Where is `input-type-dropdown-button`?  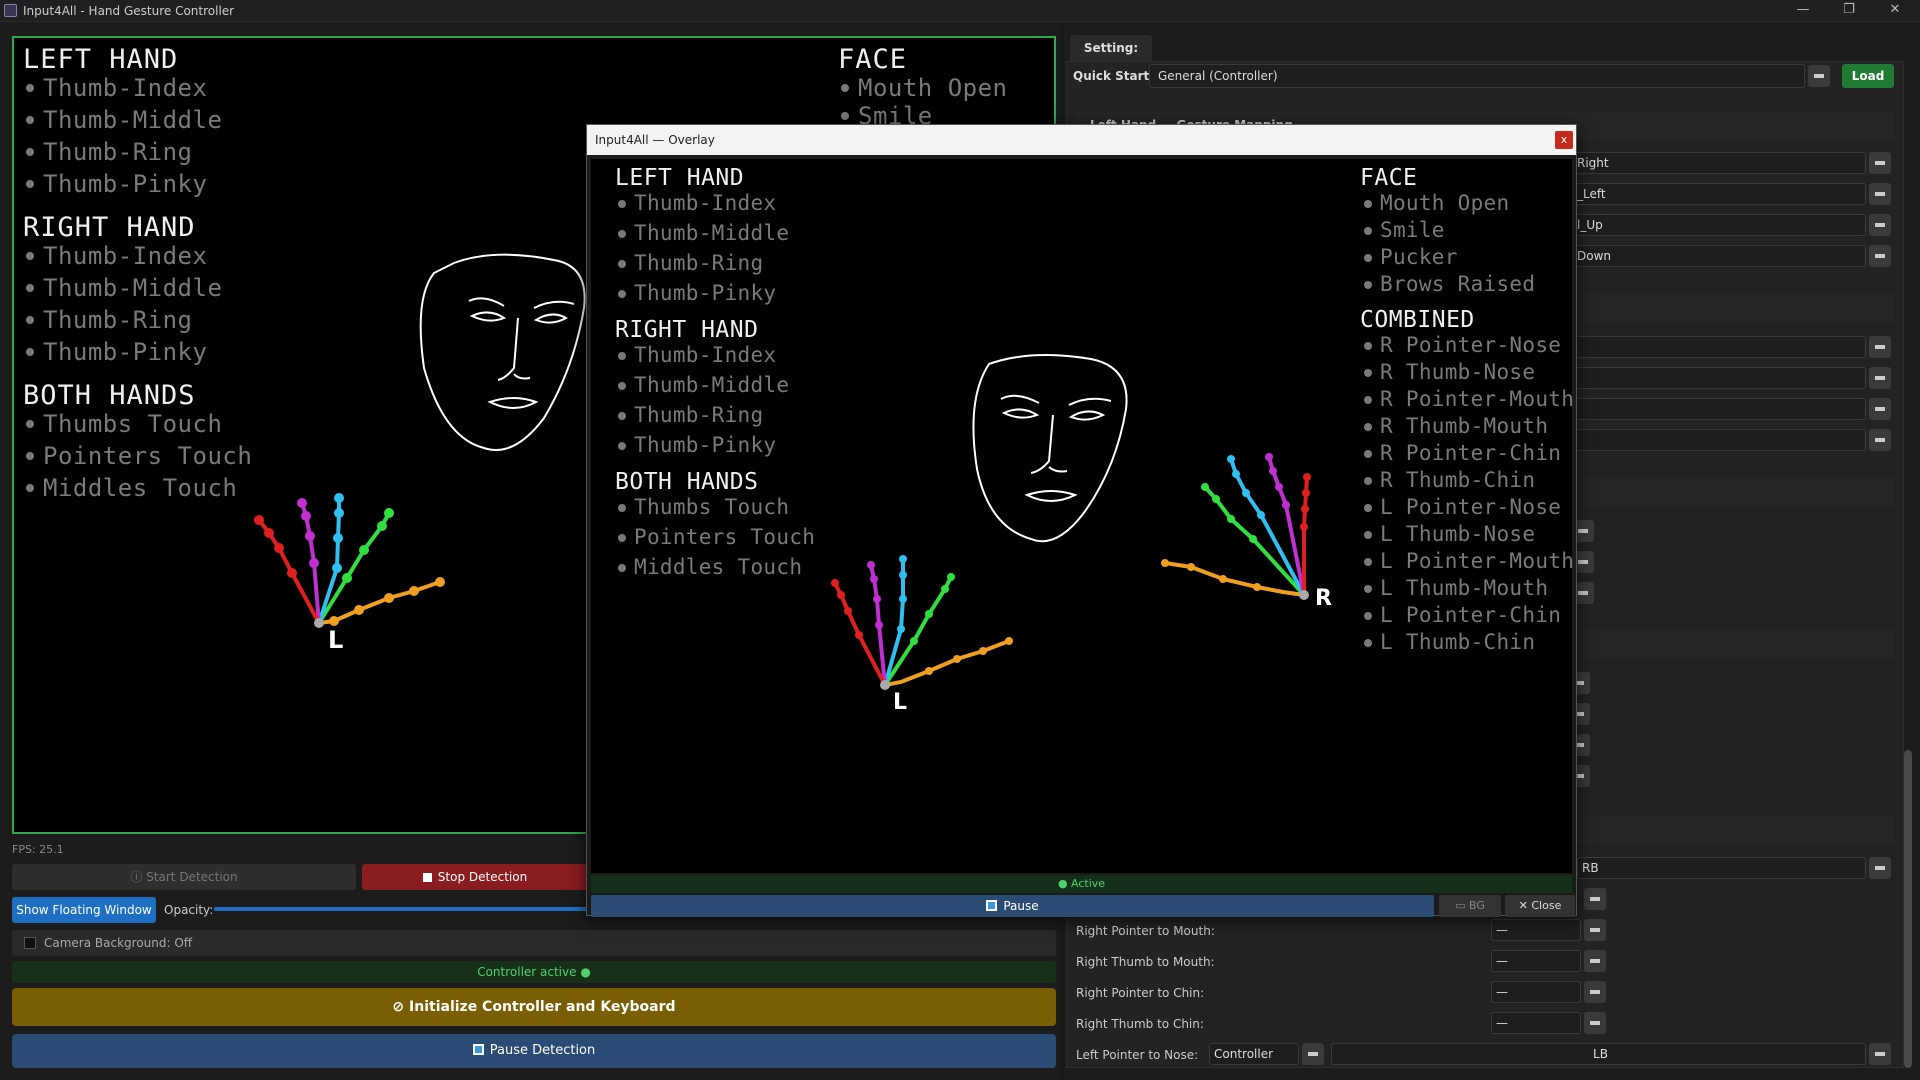 input-type-dropdown-button is located at coordinates (1313, 1054).